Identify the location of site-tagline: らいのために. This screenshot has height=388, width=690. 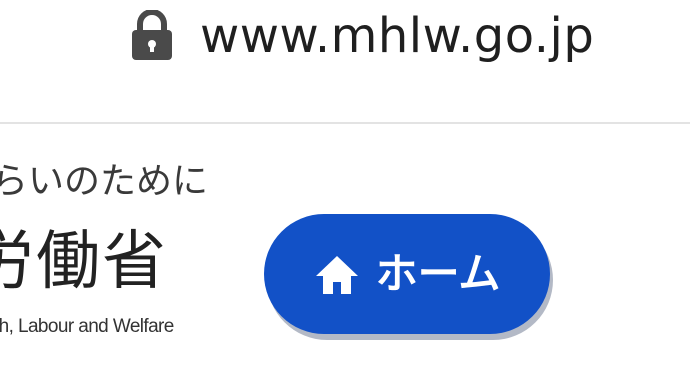
(104, 181).